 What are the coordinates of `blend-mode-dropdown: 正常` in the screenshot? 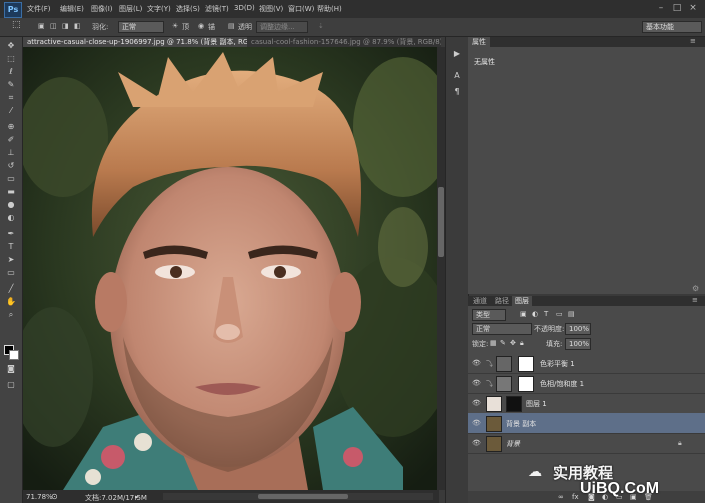 It's located at (502, 329).